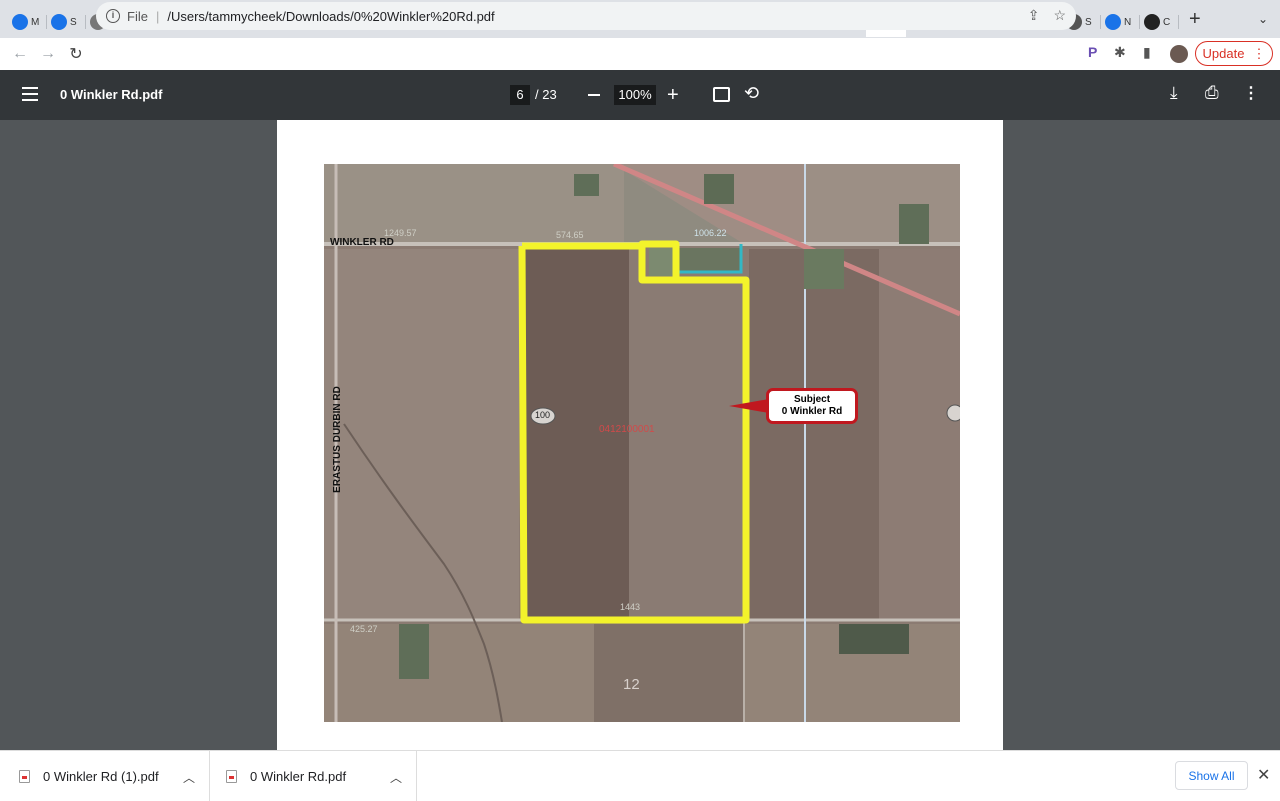 The height and width of the screenshot is (801, 1280). I want to click on download-item: 0 Winkler Rd.pdf ︿, so click(313, 776).